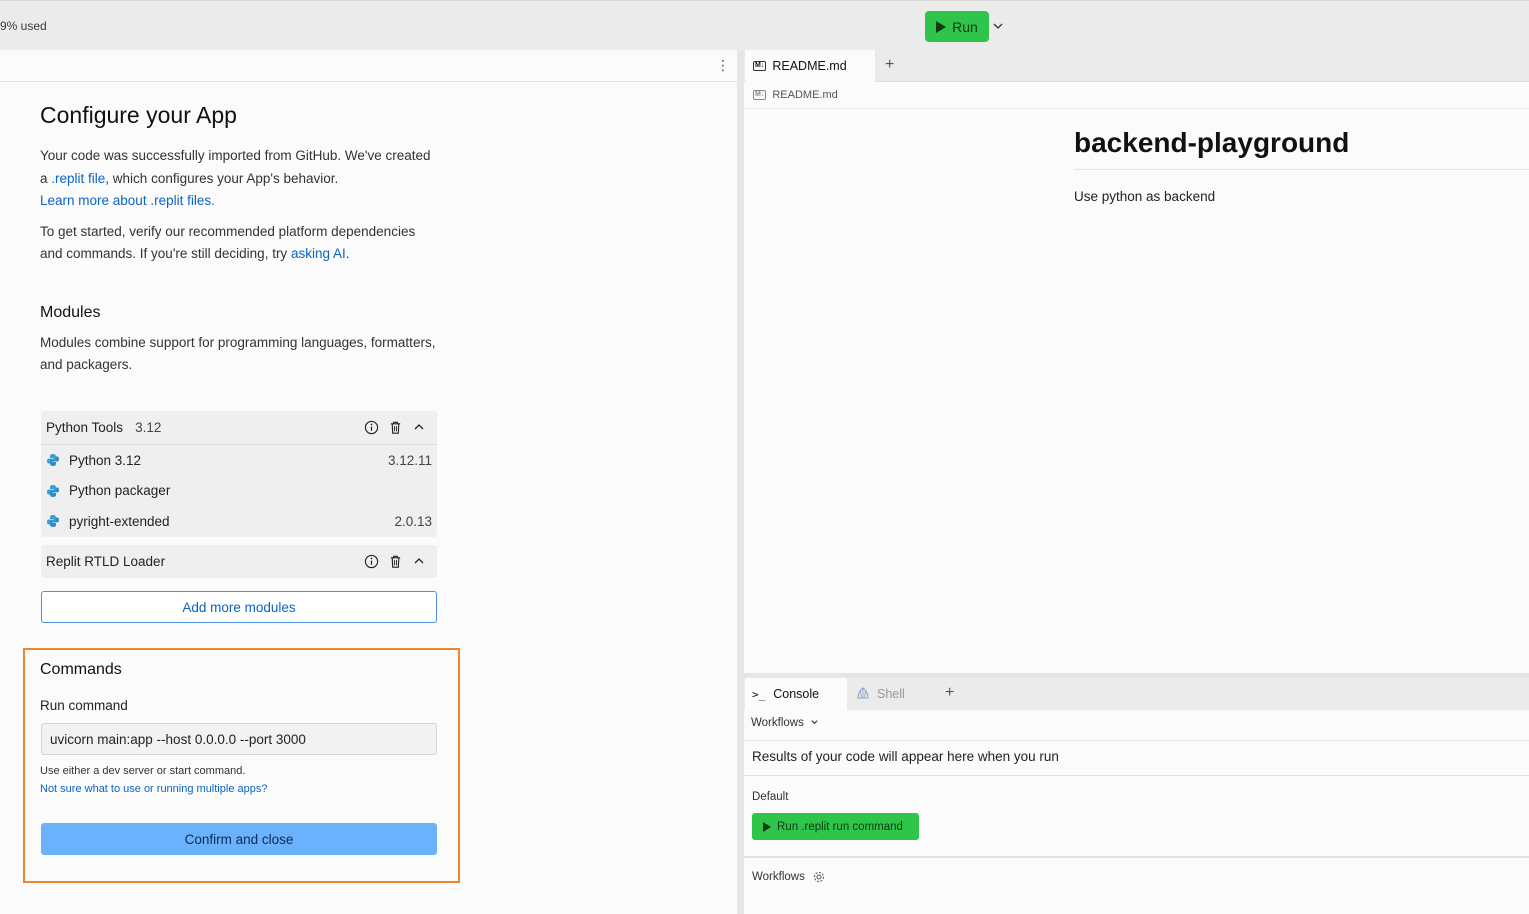 Image resolution: width=1529 pixels, height=914 pixels. I want to click on module-item-name: pyright-extended, so click(119, 521).